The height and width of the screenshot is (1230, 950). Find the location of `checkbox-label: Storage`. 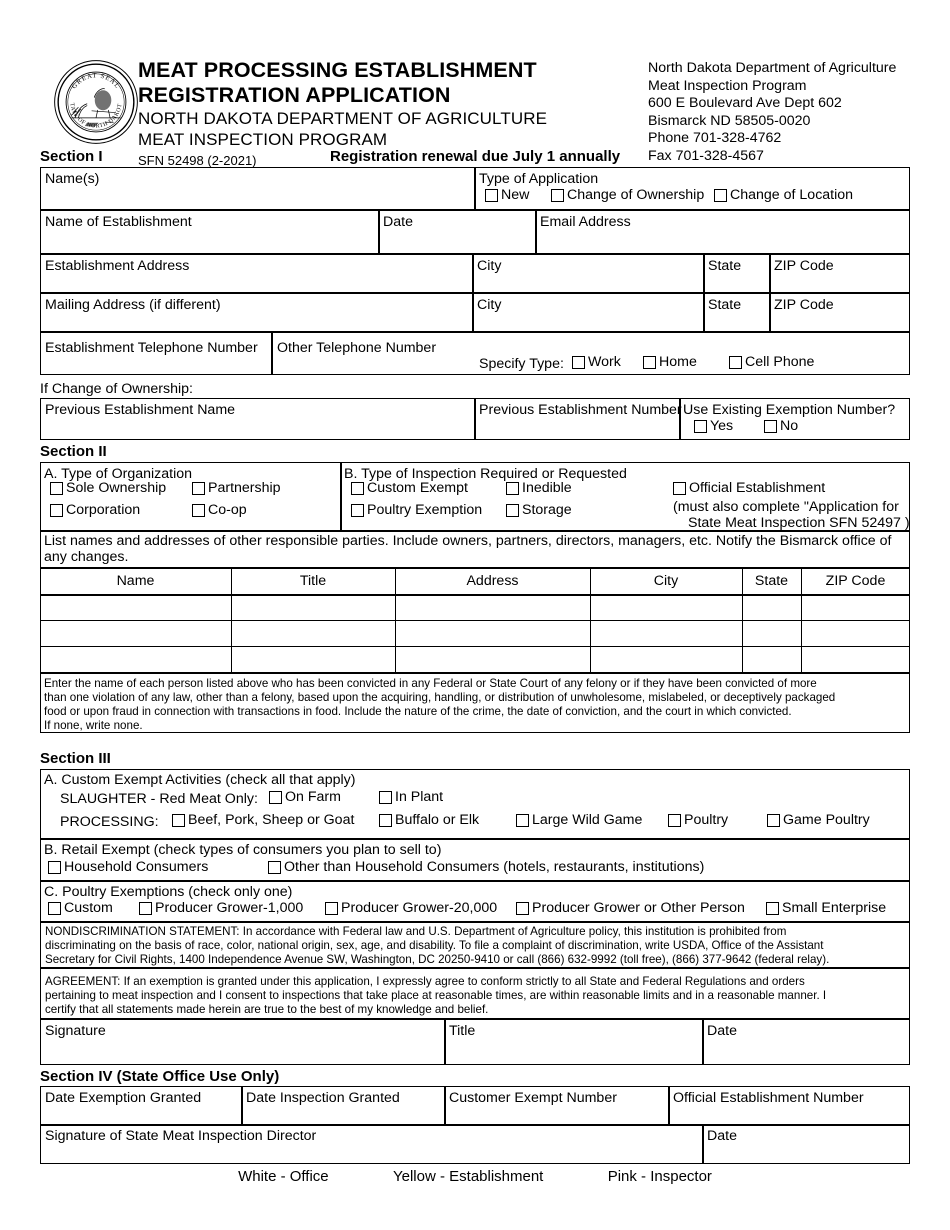

checkbox-label: Storage is located at coordinates (547, 510).